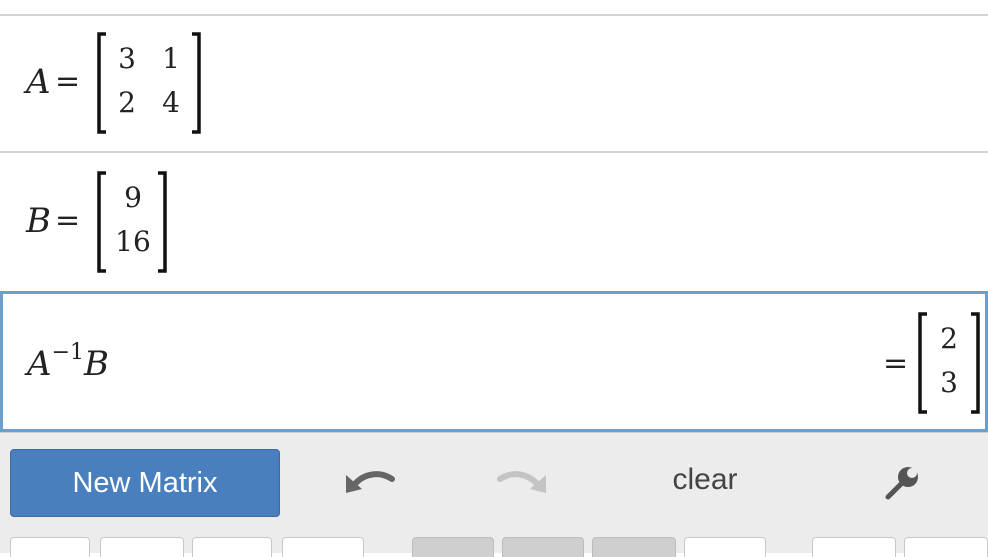 The image size is (988, 557). I want to click on redo-icon, so click(524, 482).